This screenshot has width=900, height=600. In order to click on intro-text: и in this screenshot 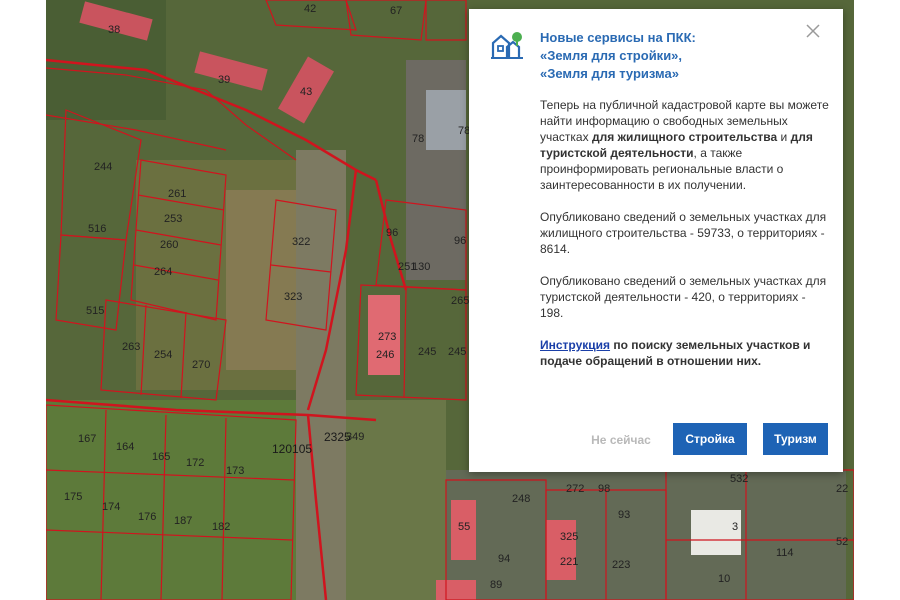, I will do `click(784, 137)`.